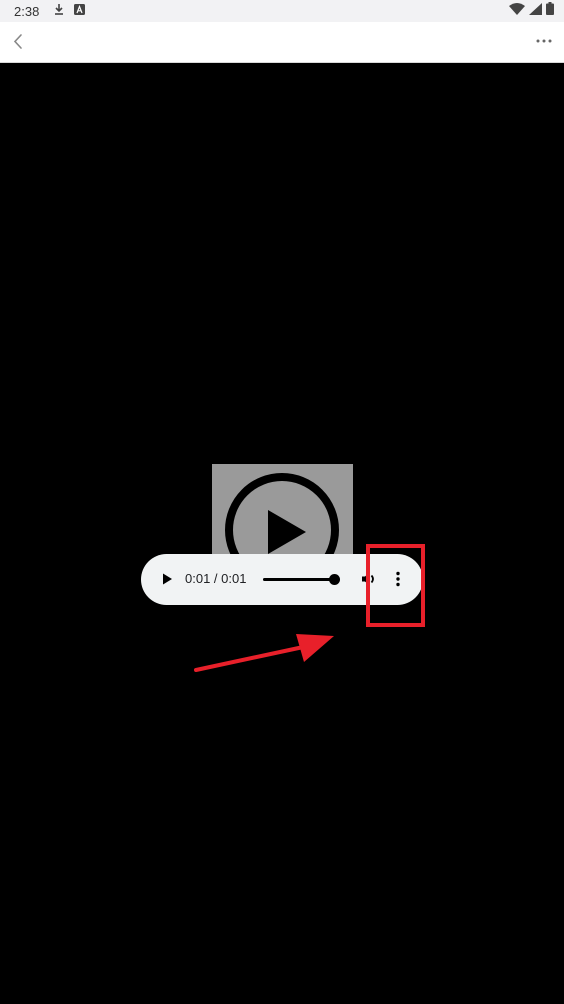 Image resolution: width=564 pixels, height=1004 pixels. What do you see at coordinates (298, 579) in the screenshot?
I see `seek-progress` at bounding box center [298, 579].